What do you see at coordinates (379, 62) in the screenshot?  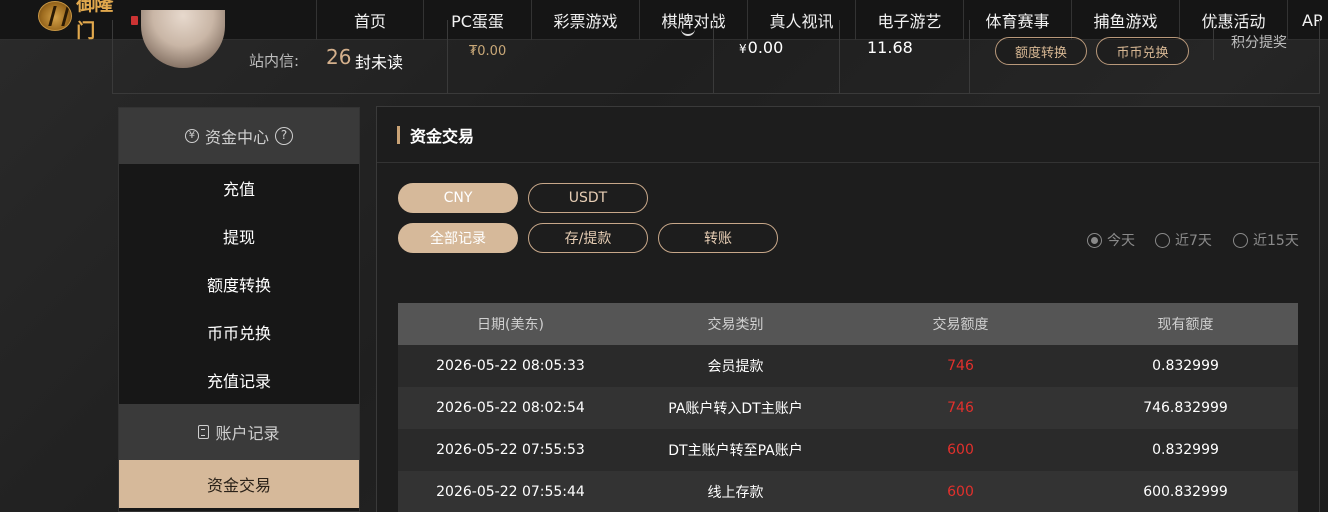 I see `mail-unread-label: 封未读` at bounding box center [379, 62].